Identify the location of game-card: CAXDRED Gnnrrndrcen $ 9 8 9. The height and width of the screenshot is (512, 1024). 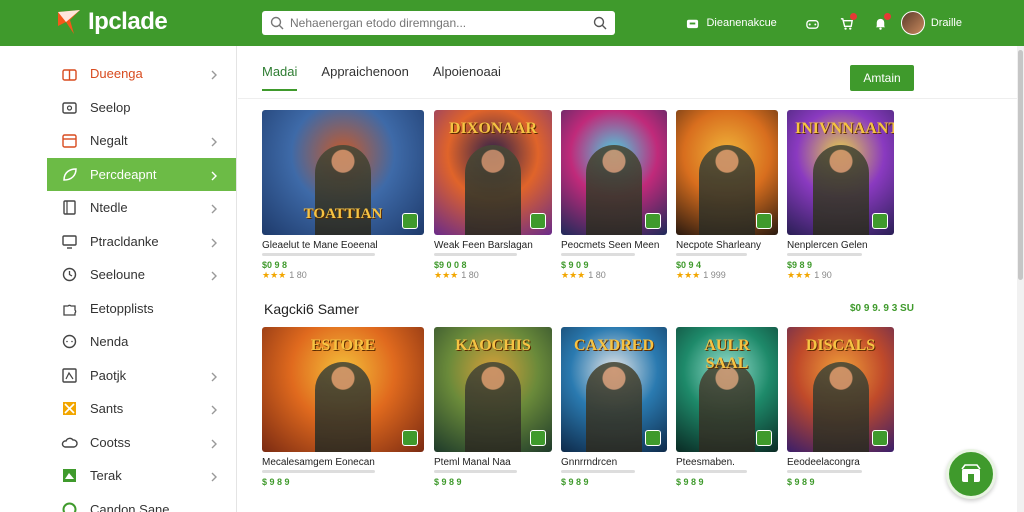
(614, 407).